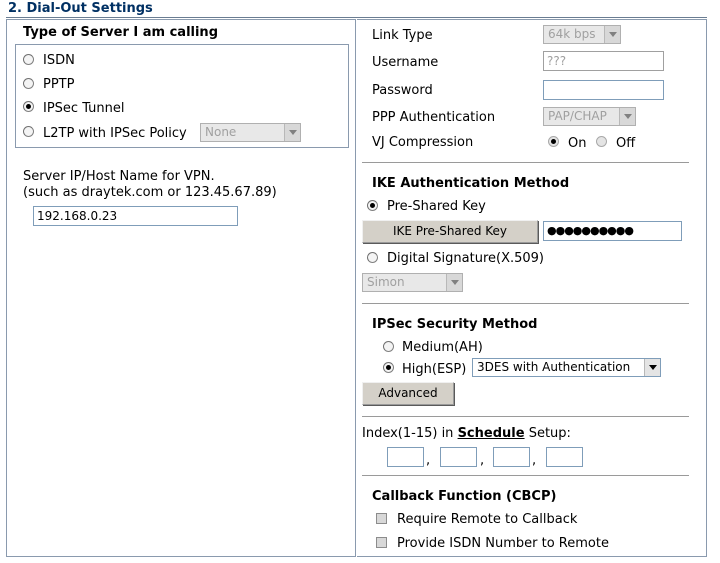 Image resolution: width=720 pixels, height=563 pixels. I want to click on certificate-select: Simon, so click(412, 282).